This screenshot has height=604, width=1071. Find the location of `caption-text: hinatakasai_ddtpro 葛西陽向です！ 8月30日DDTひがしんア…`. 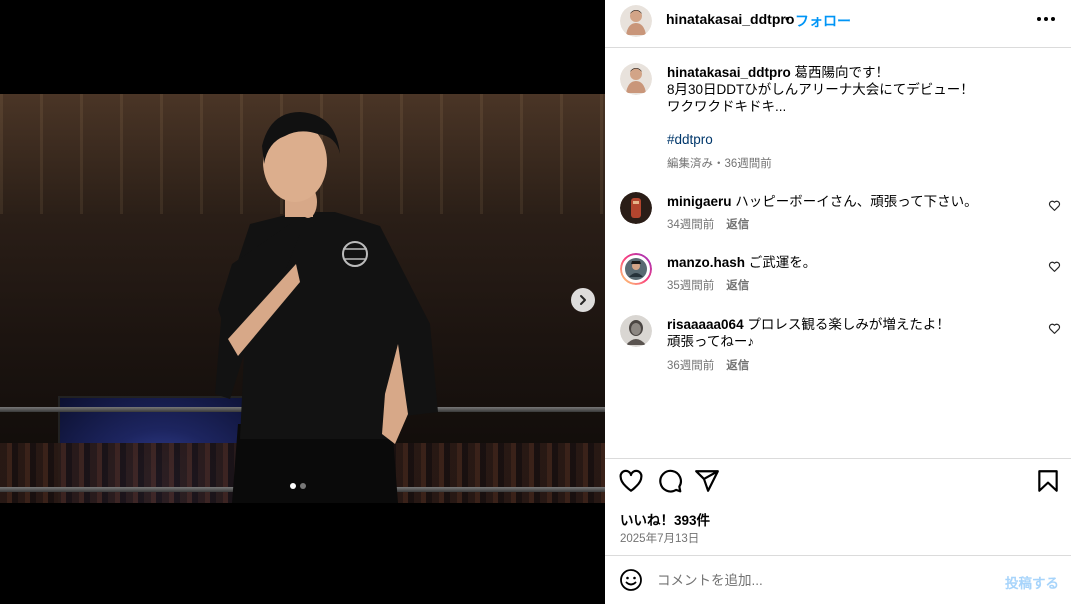

caption-text: hinatakasai_ddtpro 葛西陽向です！ 8月30日DDTひがしんア… is located at coordinates (862, 89).